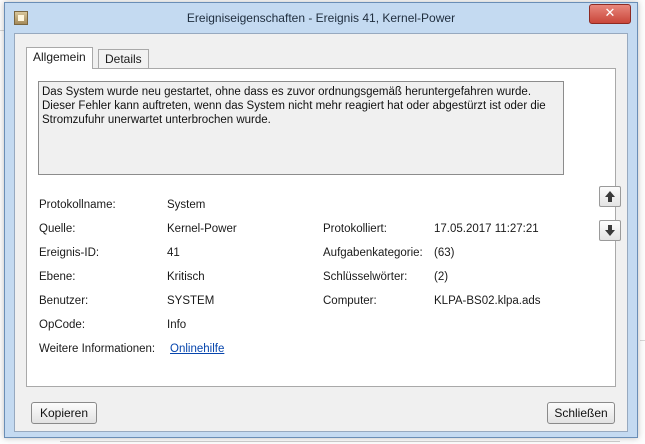 The height and width of the screenshot is (444, 645). Describe the element at coordinates (64, 301) in the screenshot. I see `label-benutzer: Benutzer:` at that location.